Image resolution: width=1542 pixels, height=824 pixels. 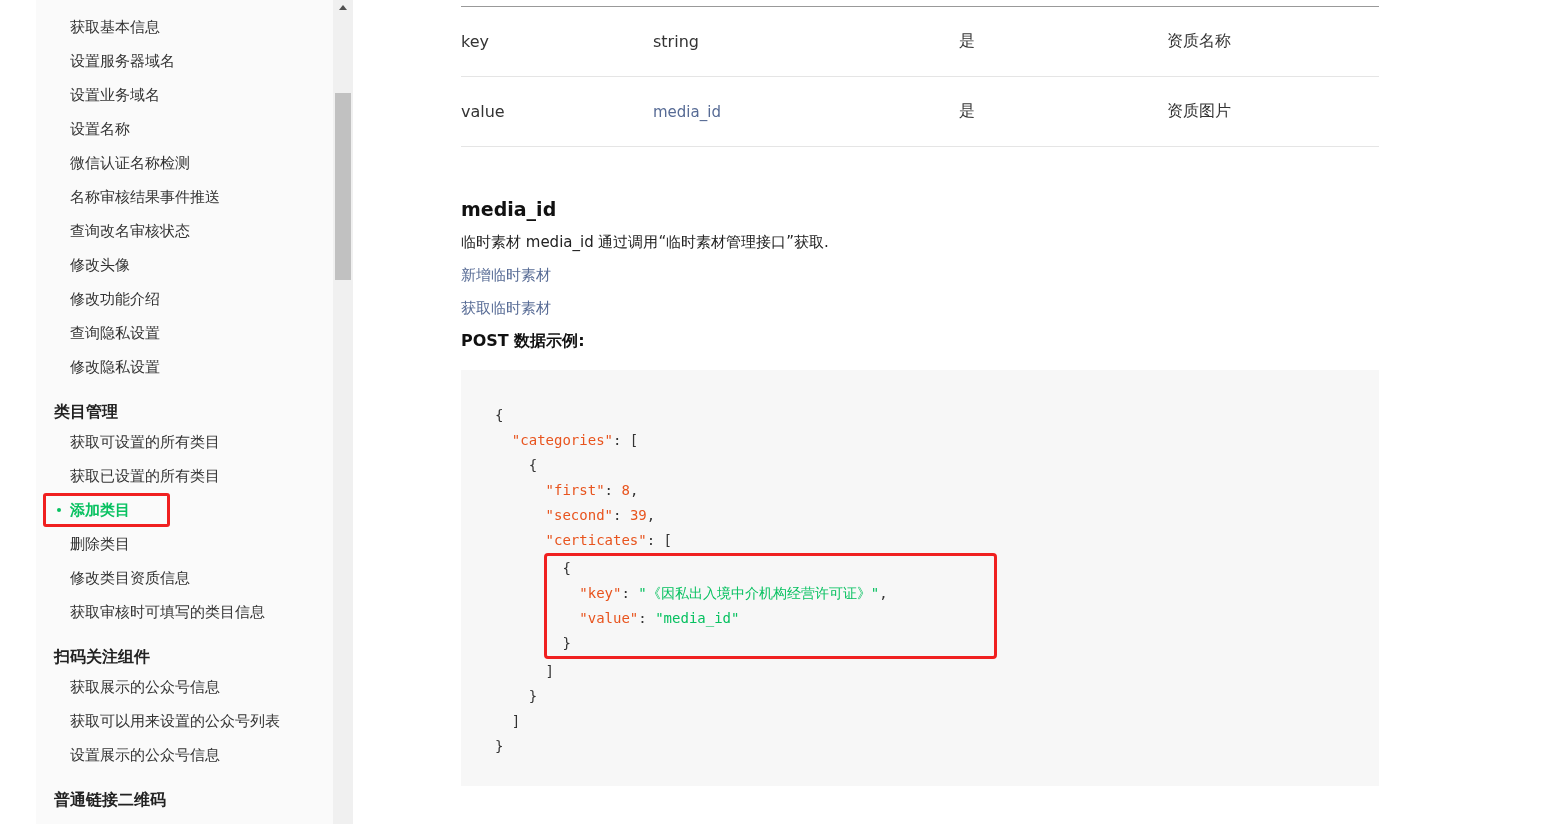 What do you see at coordinates (562, 440) in the screenshot?
I see `code-key: "categories"` at bounding box center [562, 440].